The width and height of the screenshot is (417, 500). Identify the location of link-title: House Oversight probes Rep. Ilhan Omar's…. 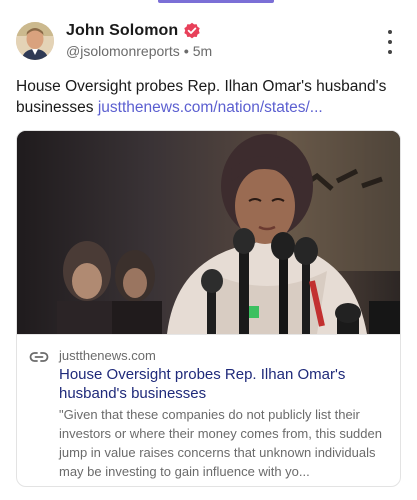
(224, 384).